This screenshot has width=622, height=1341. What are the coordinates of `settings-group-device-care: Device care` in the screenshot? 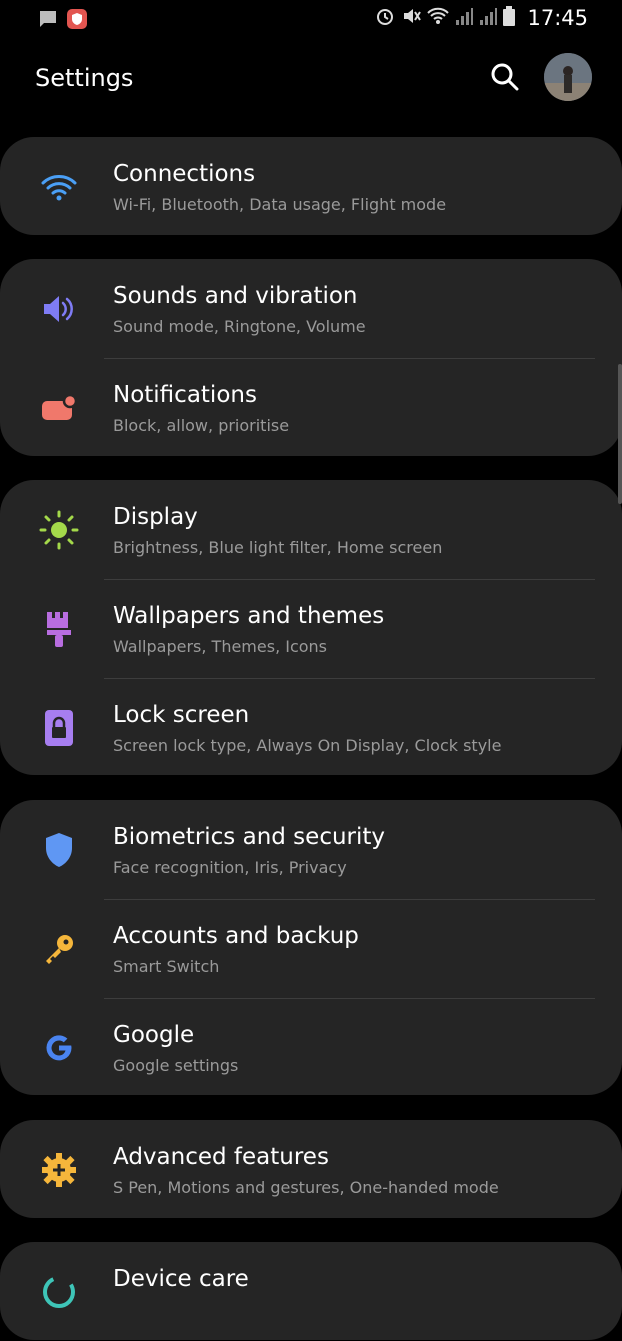 It's located at (311, 1291).